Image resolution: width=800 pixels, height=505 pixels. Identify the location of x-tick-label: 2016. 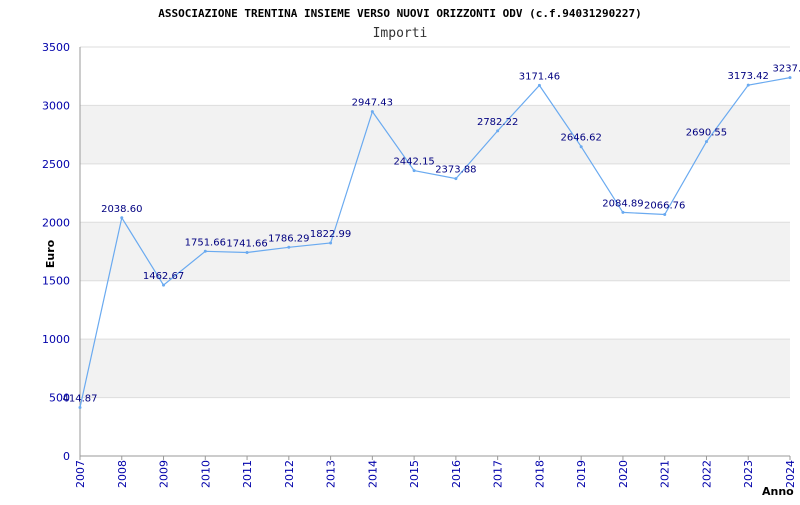
(456, 474).